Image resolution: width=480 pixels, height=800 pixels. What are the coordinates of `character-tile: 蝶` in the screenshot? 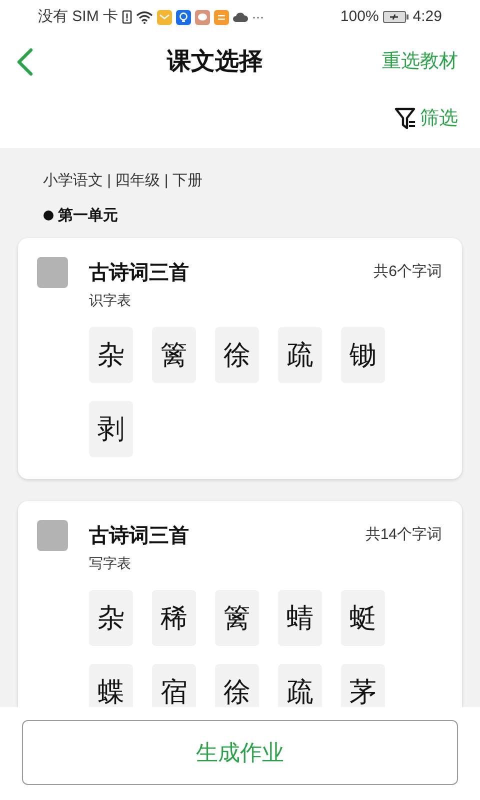 It's located at (111, 685).